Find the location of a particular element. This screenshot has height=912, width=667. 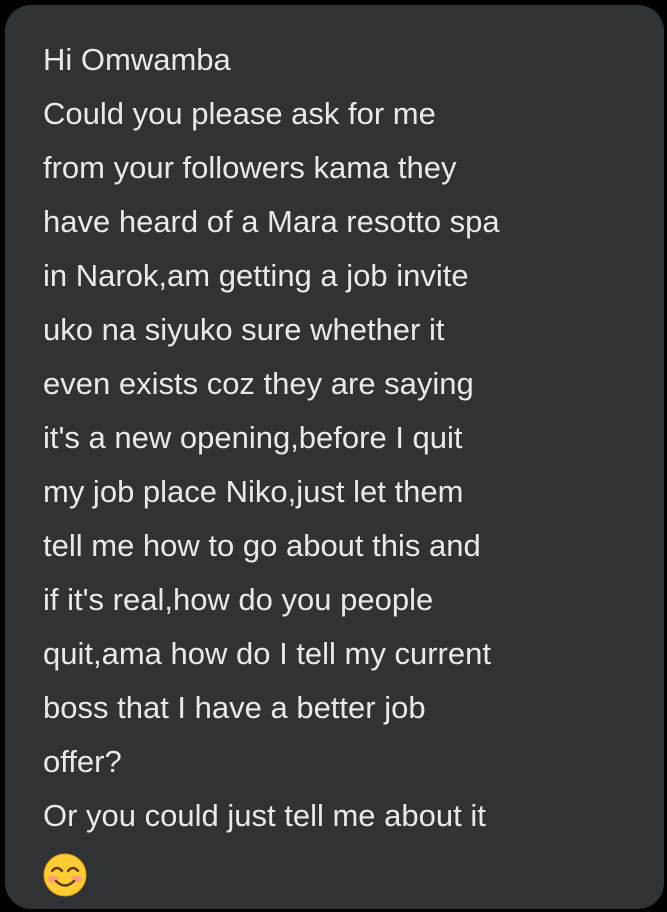

message-line: even exists coz they are saying is located at coordinates (258, 383).